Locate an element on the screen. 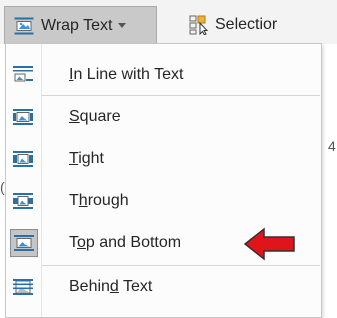 The height and width of the screenshot is (318, 337). through-wrap-icon is located at coordinates (23, 201).